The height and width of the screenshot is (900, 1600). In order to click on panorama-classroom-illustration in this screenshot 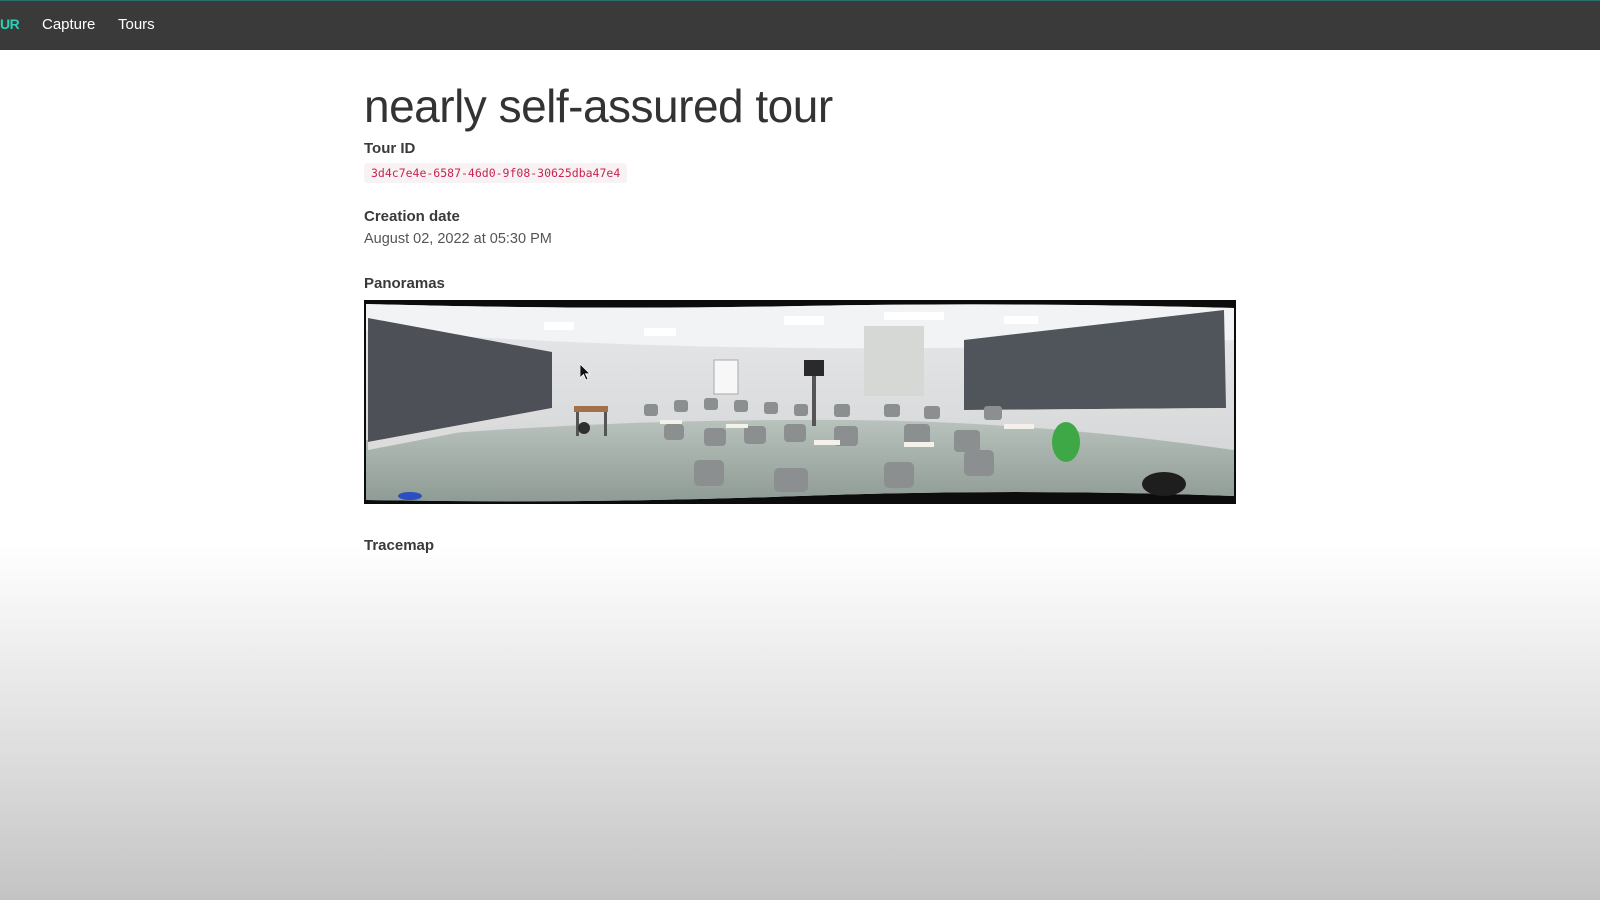, I will do `click(800, 403)`.